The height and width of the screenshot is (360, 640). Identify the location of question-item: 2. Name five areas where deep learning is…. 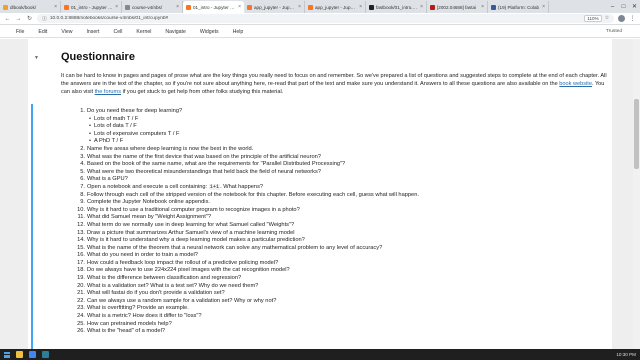
(339, 150).